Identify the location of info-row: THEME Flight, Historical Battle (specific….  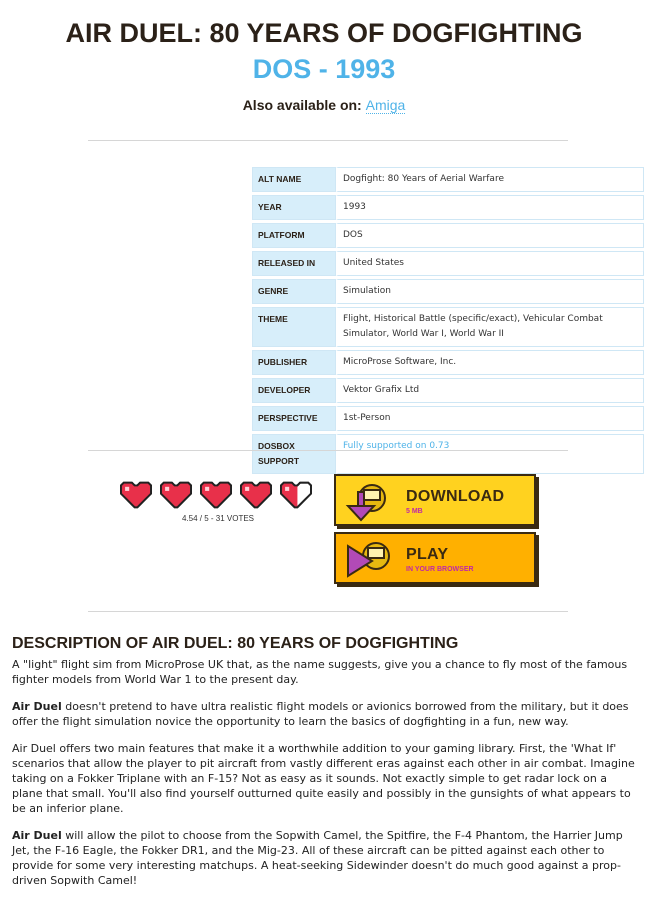
(448, 327).